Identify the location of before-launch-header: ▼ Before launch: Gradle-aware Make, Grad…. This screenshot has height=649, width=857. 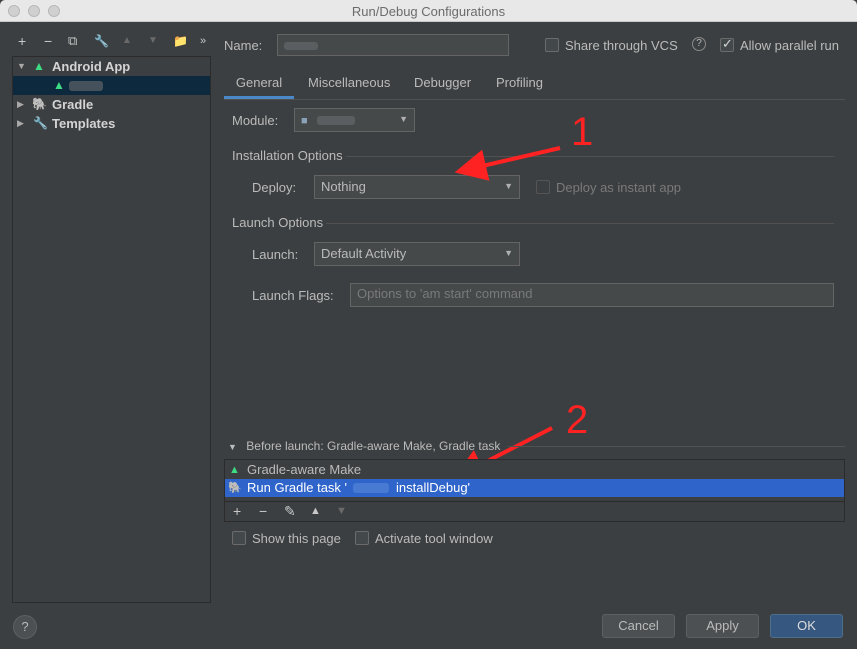
(364, 446).